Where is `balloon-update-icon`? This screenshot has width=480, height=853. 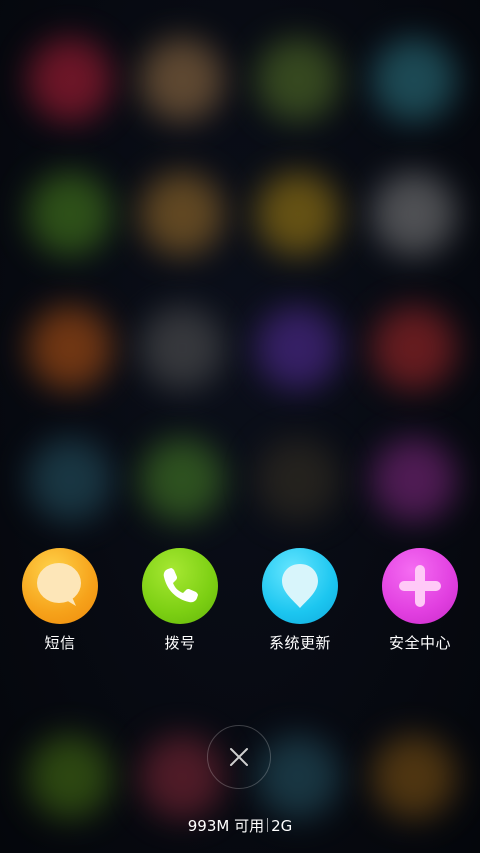
balloon-update-icon is located at coordinates (300, 586).